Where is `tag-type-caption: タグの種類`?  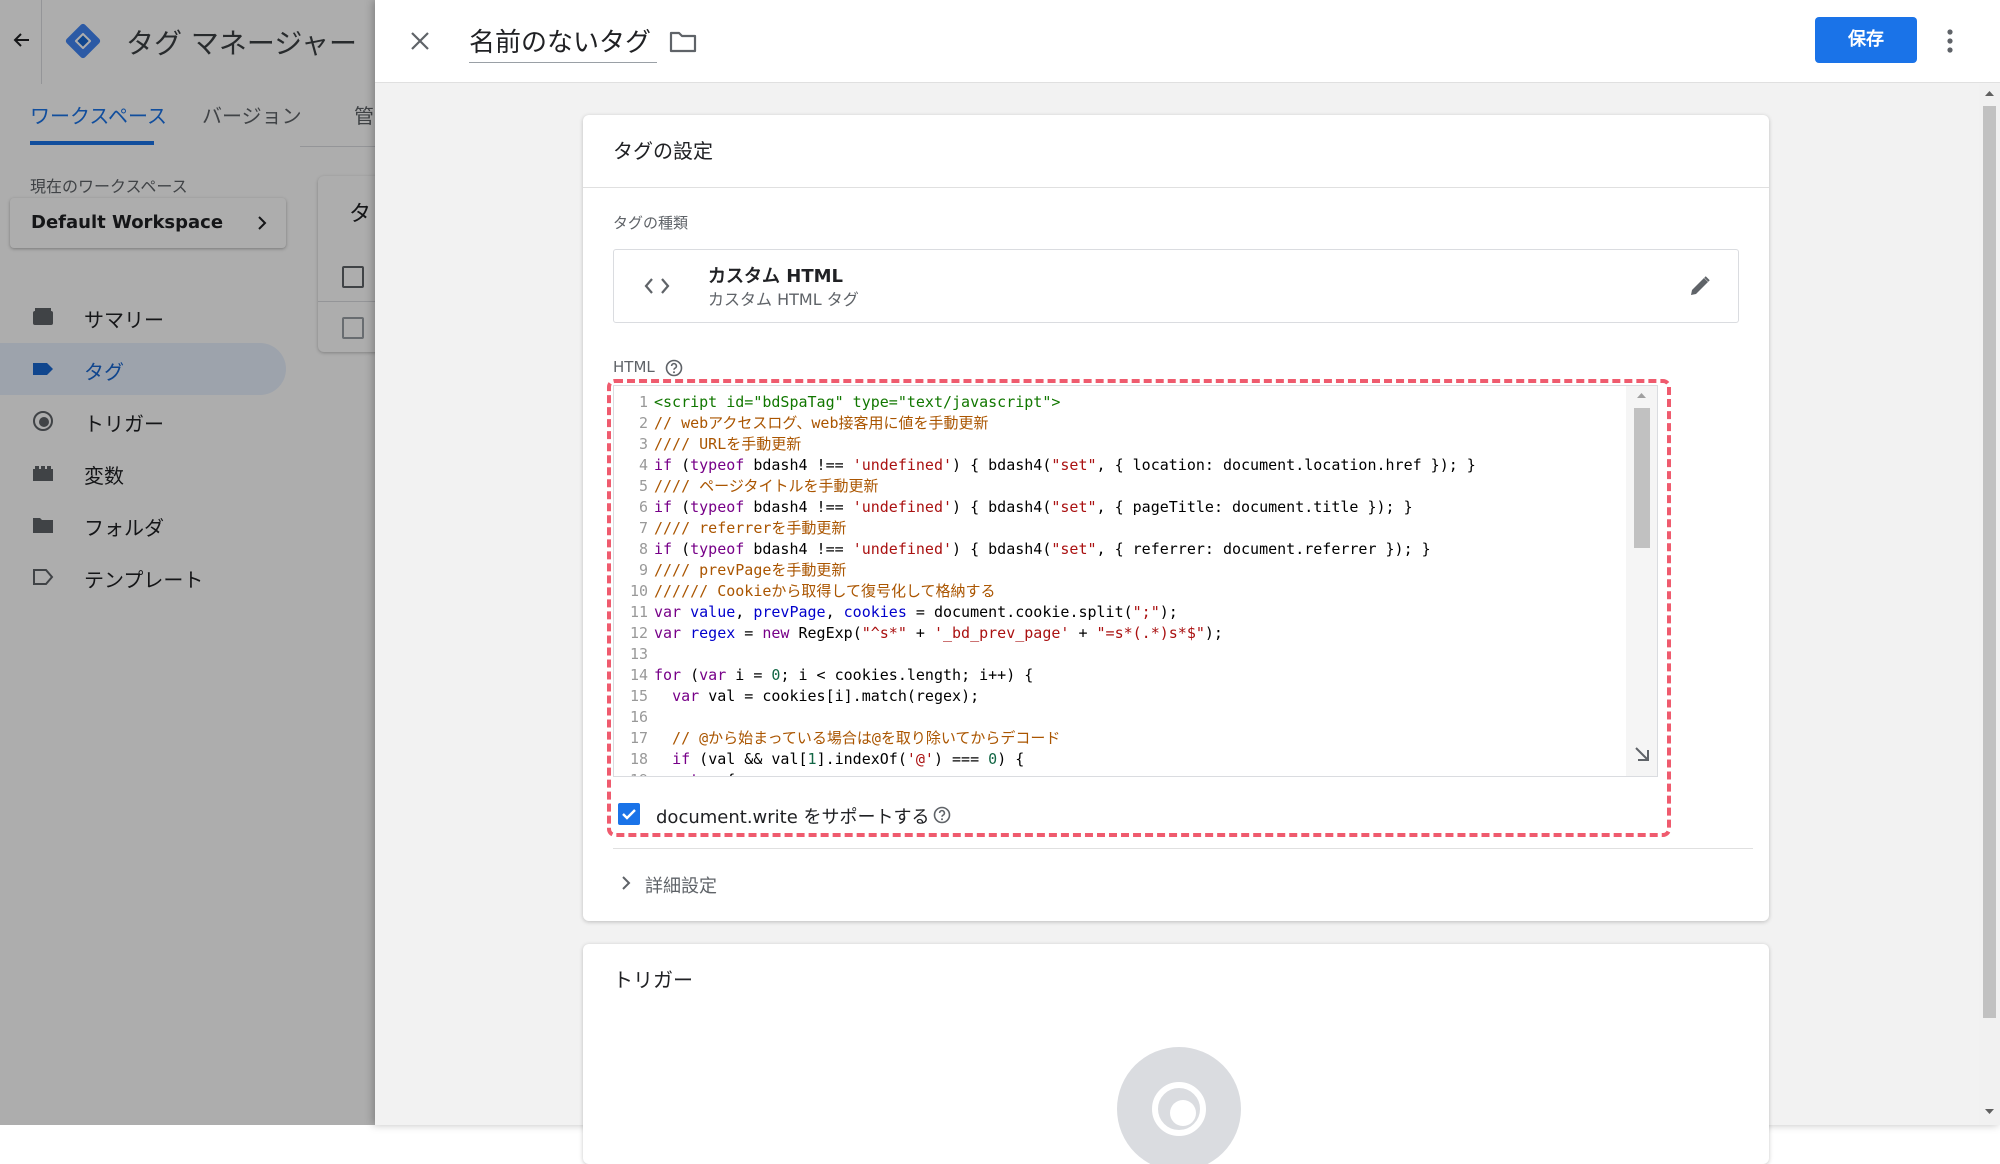
tag-type-caption: タグの種類 is located at coordinates (651, 223).